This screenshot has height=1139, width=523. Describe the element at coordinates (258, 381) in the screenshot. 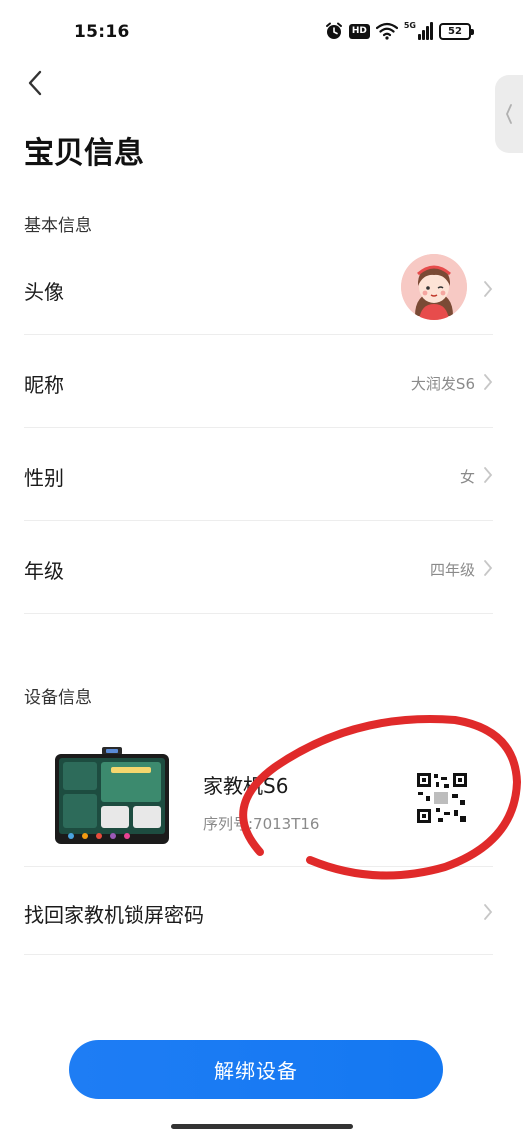

I see `nickname-row: 昵称 大润发S6` at that location.